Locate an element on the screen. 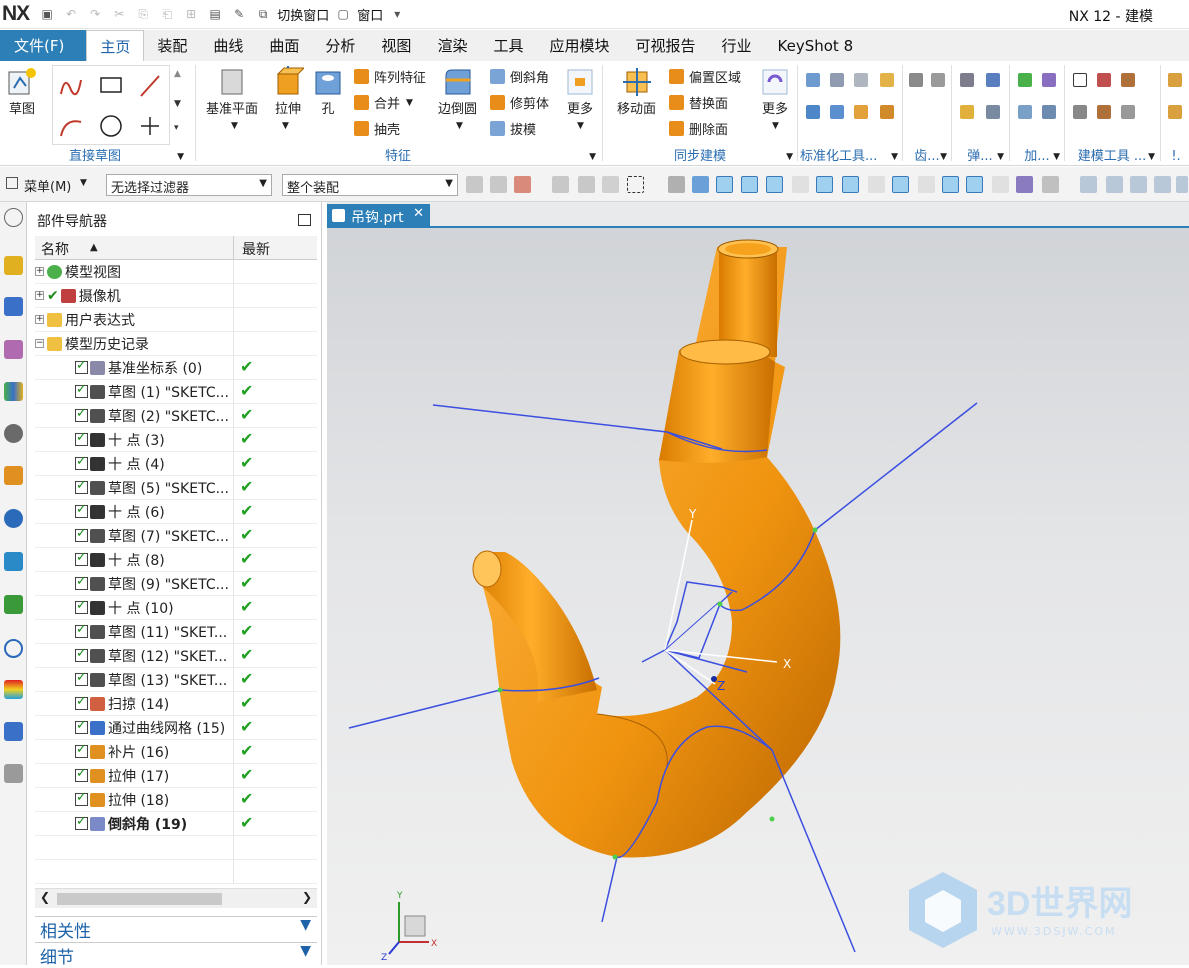  extrude-button: 拉伸 is located at coordinates (288, 91).